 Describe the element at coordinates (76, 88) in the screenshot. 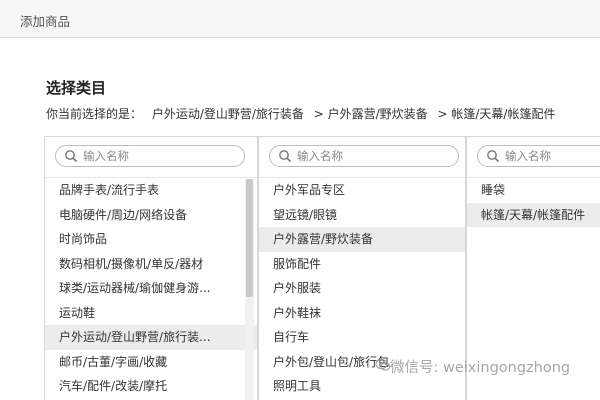

I see `section-title: 选择类目` at that location.